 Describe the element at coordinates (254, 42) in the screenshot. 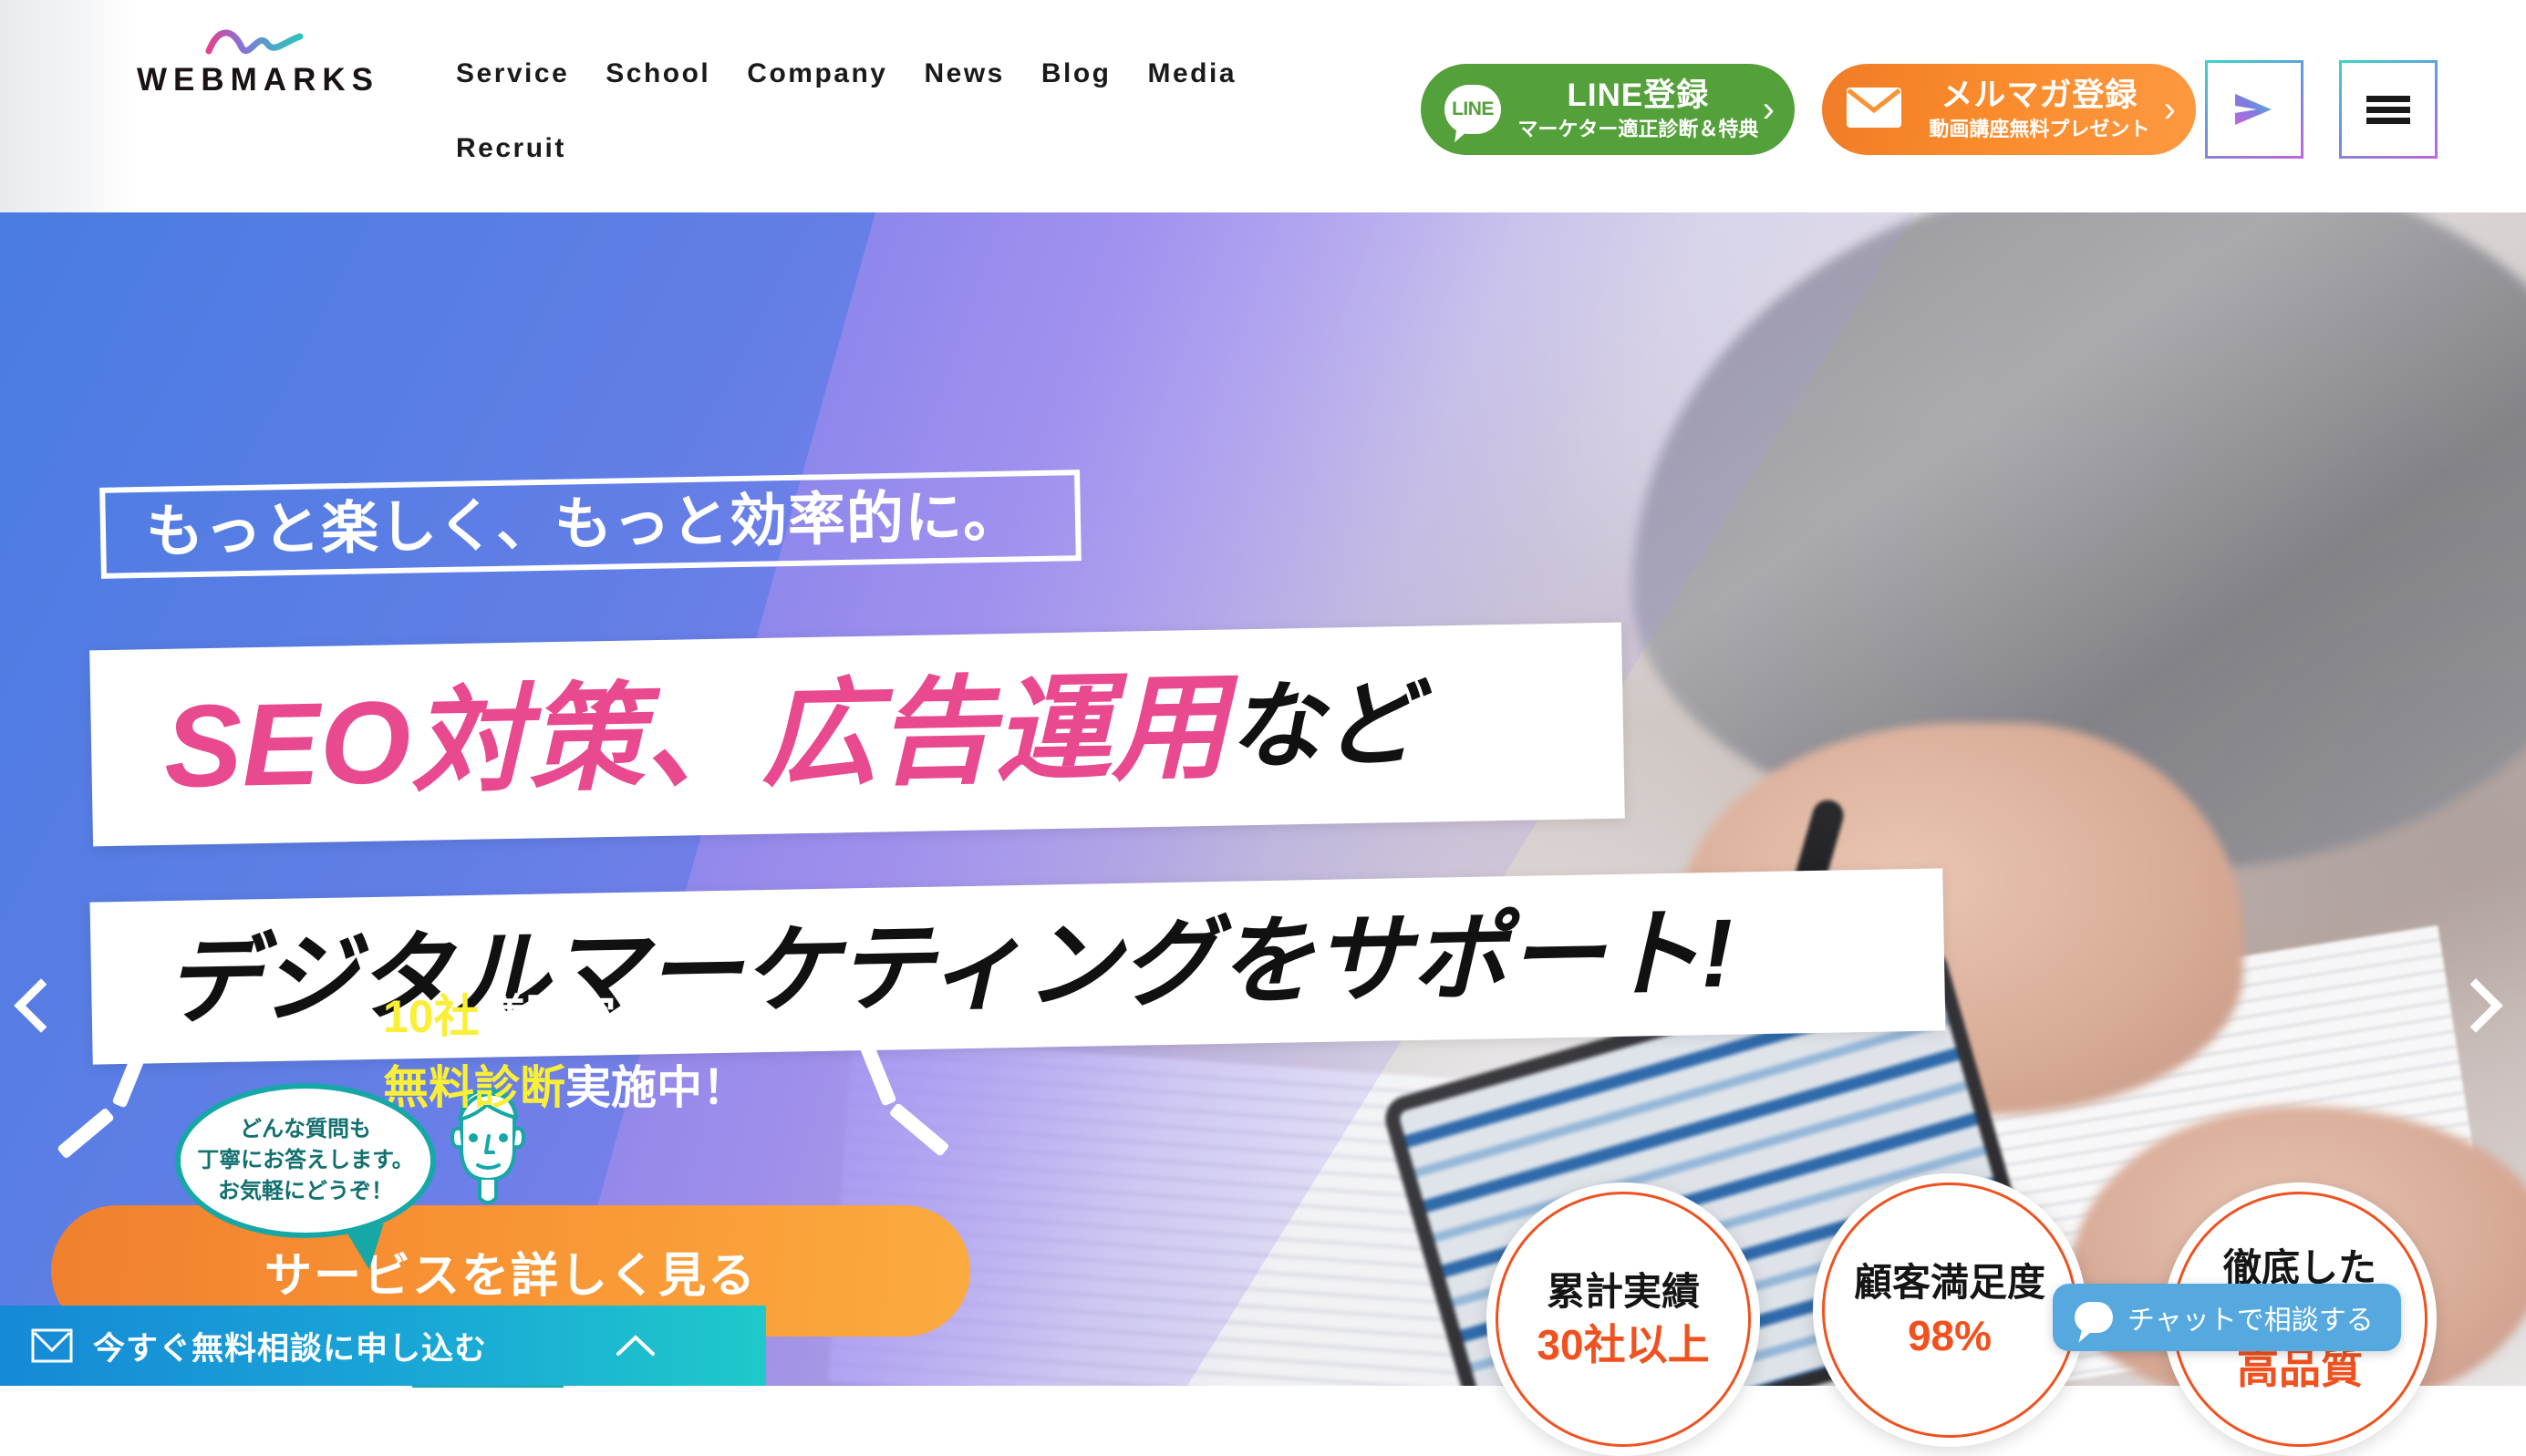

I see `wave-logo-mark` at that location.